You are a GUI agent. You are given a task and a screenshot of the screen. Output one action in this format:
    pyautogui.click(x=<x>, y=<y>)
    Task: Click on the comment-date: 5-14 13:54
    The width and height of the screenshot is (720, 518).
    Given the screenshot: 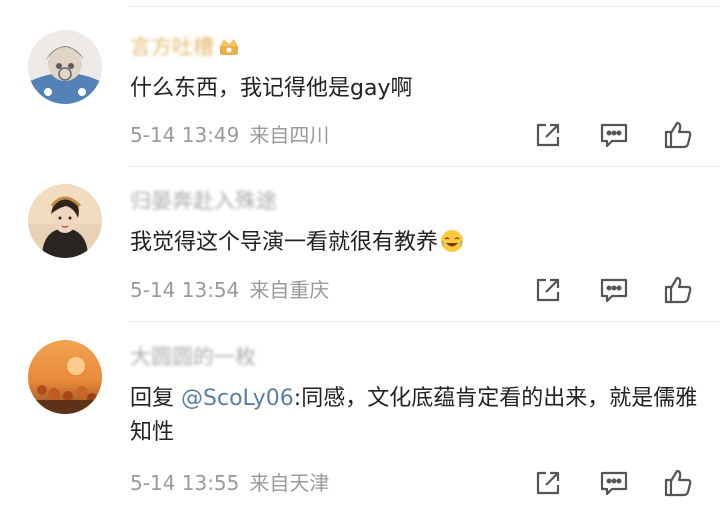 What is the action you would take?
    pyautogui.click(x=185, y=290)
    